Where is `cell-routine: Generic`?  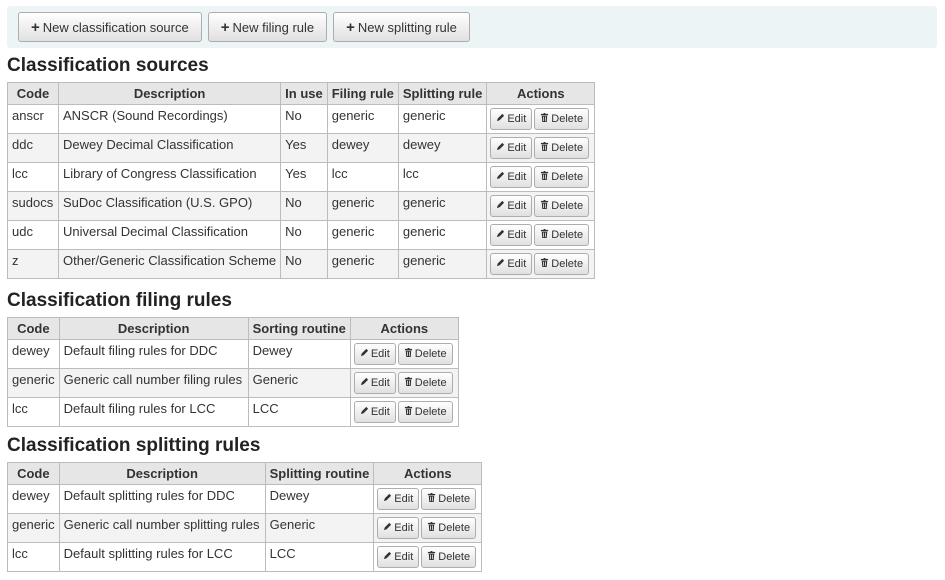
cell-routine: Generic is located at coordinates (299, 383).